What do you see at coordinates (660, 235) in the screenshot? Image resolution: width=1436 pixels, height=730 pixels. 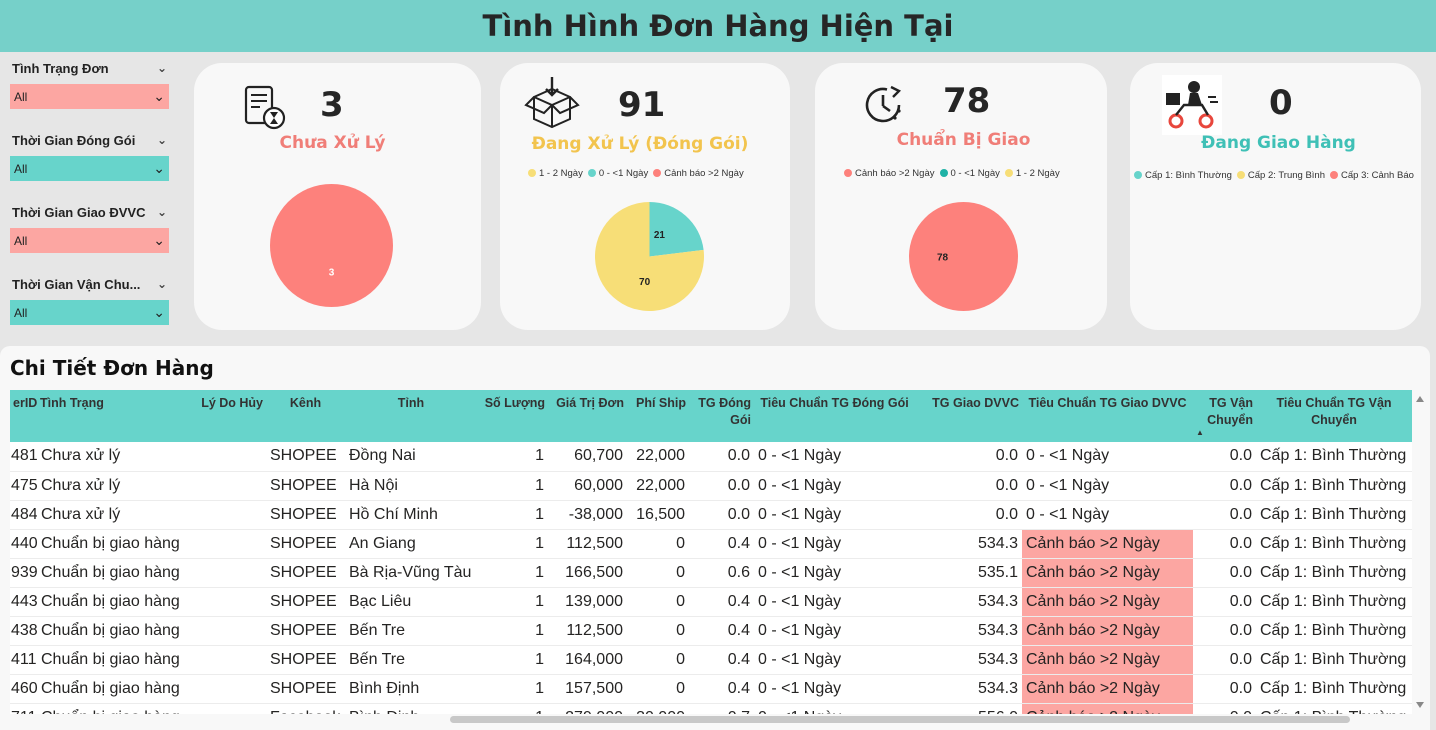 I see `pie-data-label: 21` at bounding box center [660, 235].